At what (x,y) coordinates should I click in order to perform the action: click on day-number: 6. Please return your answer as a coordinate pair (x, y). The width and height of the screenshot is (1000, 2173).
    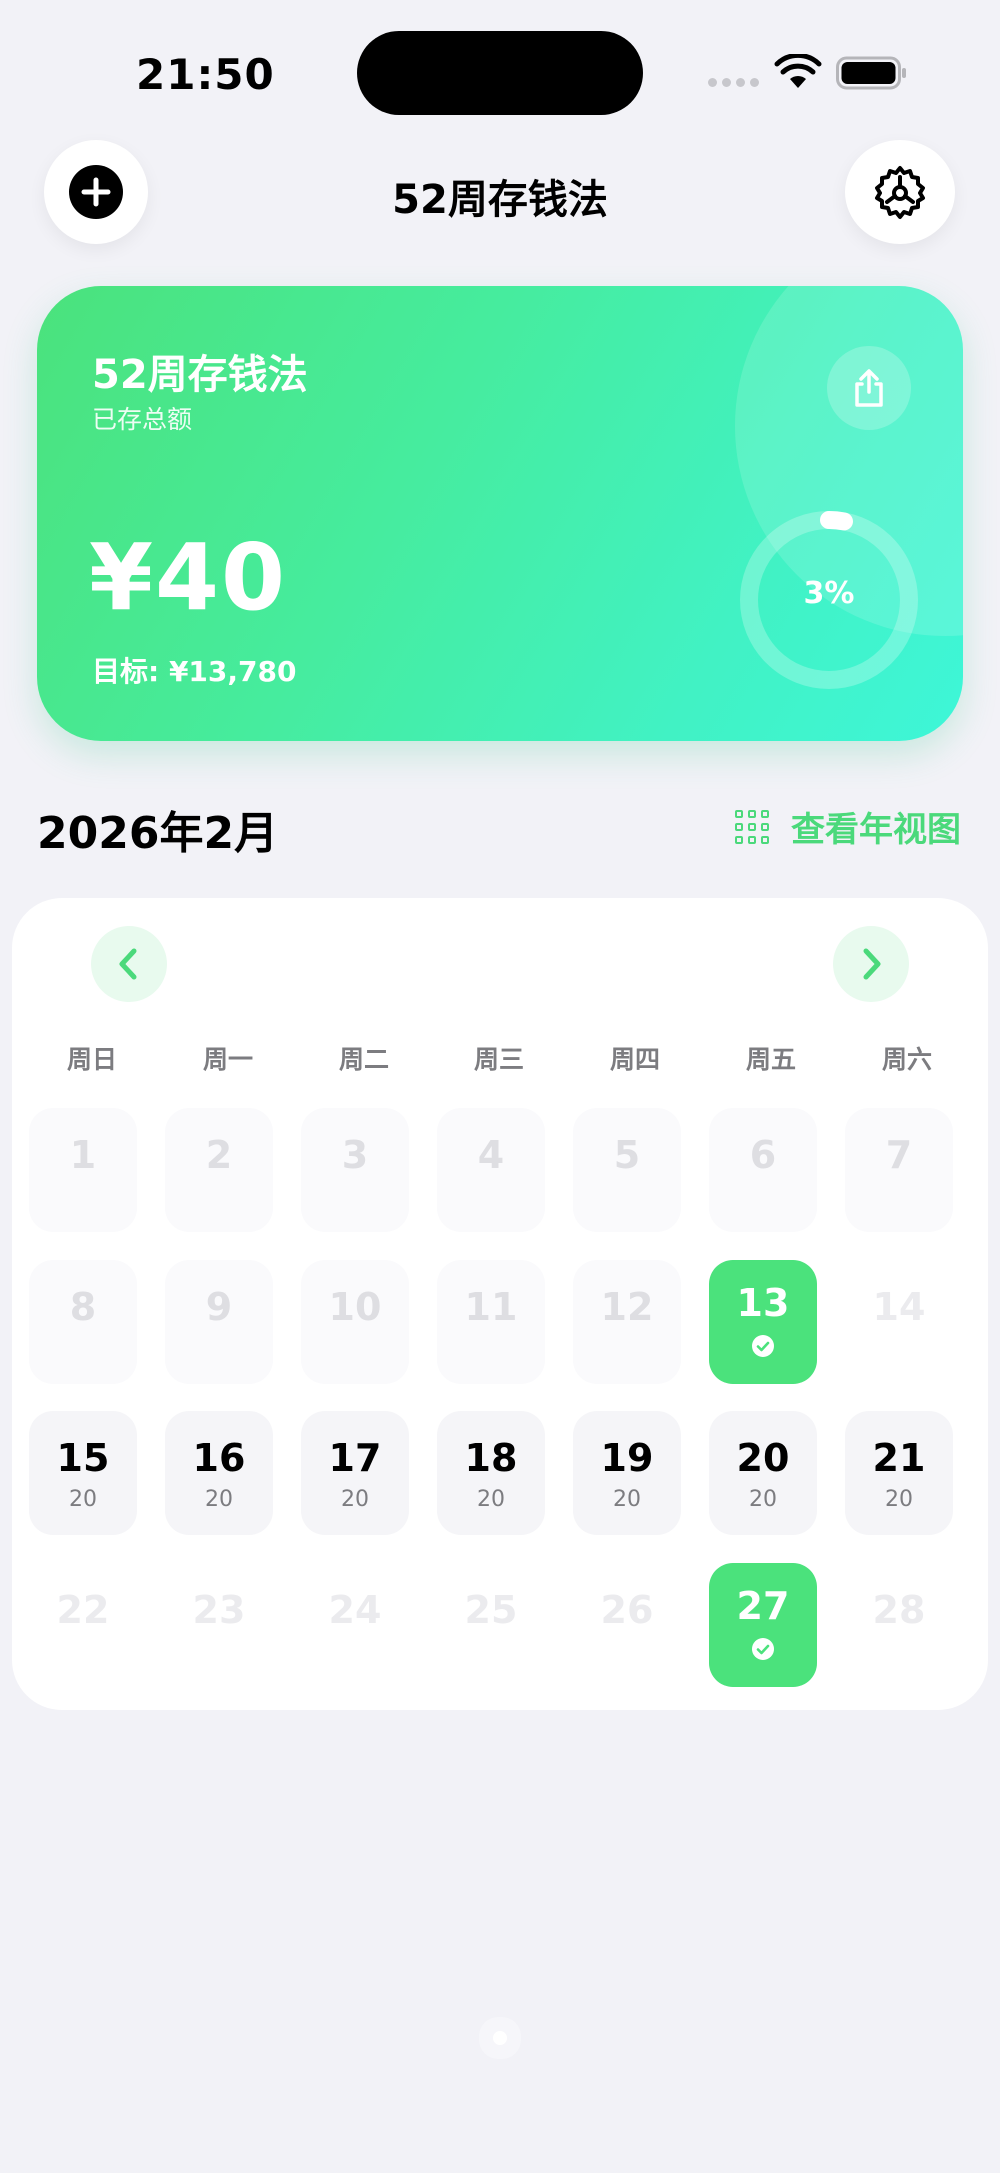
    Looking at the image, I should click on (763, 1155).